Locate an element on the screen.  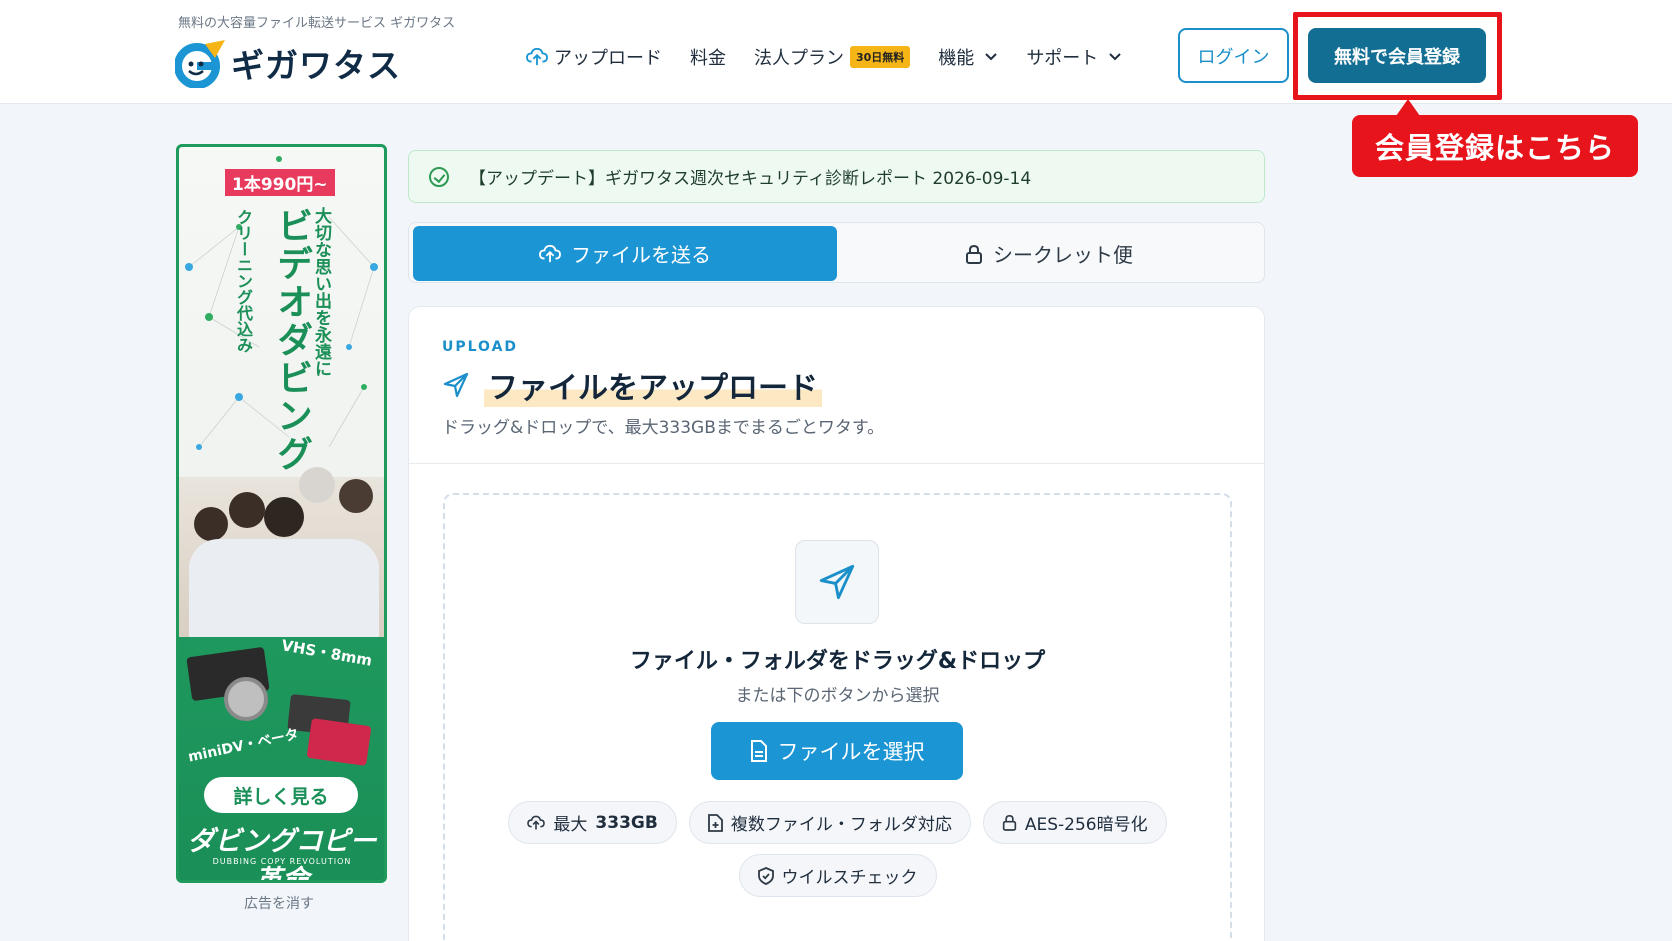
dropzone-title: ファイル・フォルダをドラッグ&ドロップ is located at coordinates (837, 661).